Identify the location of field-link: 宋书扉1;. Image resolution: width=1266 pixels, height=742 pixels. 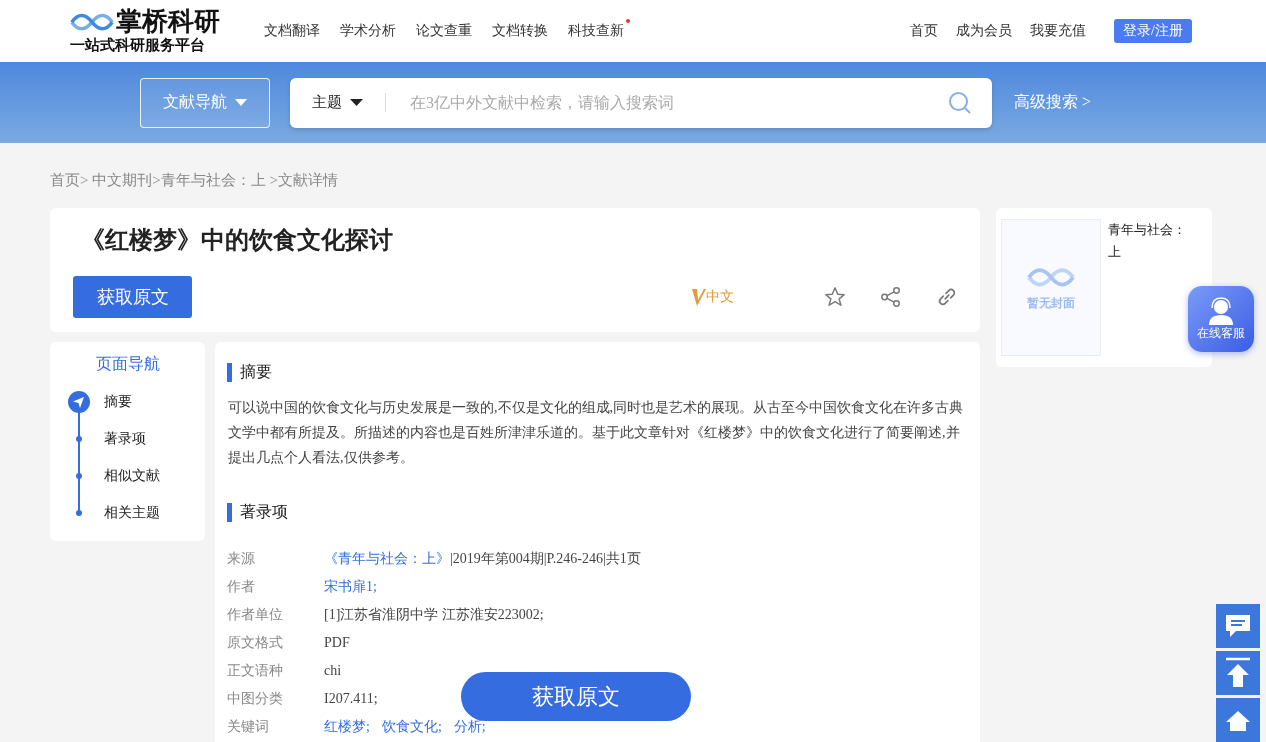
(350, 587).